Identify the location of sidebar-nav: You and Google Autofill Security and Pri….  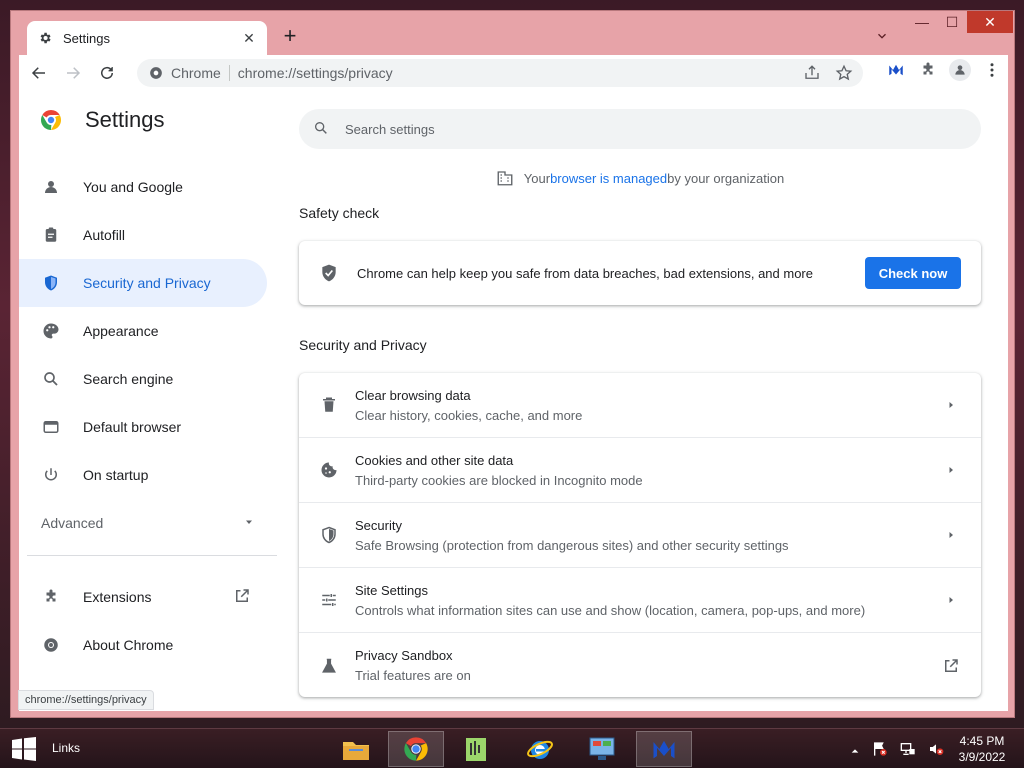
(148, 331).